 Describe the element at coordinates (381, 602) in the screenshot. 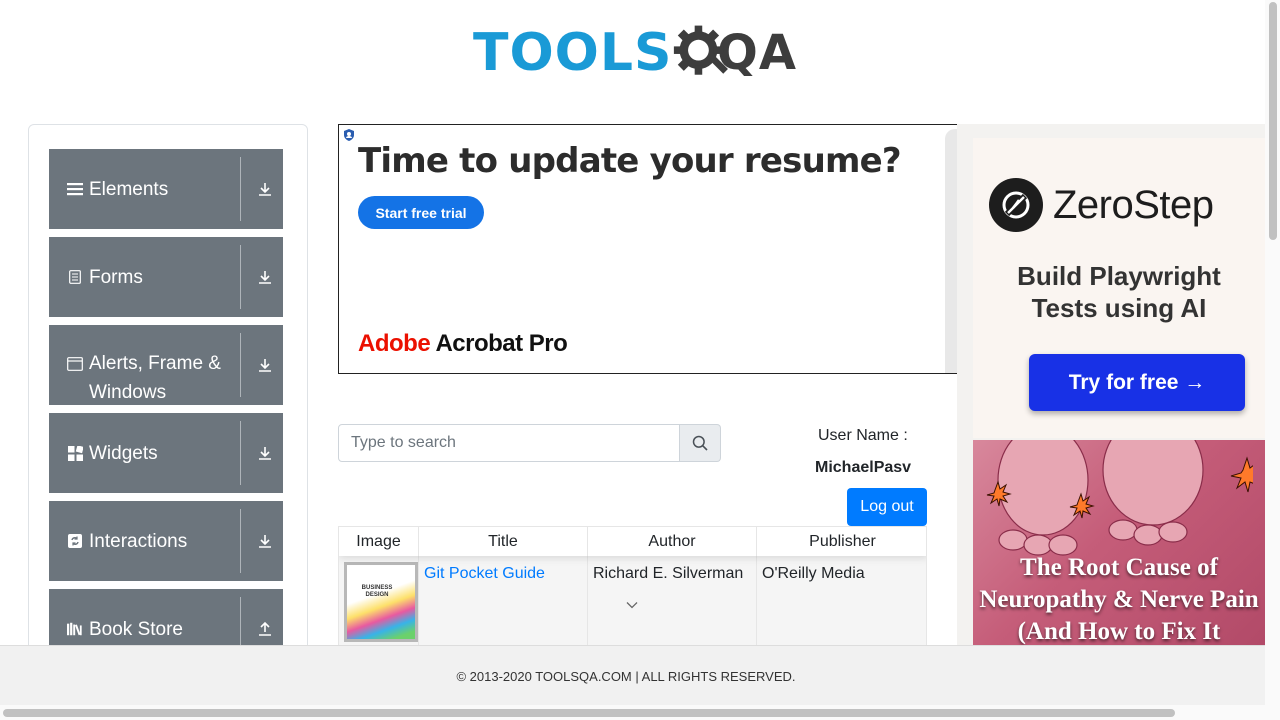

I see `book-cover-image: BUSINESS DESIGN` at that location.